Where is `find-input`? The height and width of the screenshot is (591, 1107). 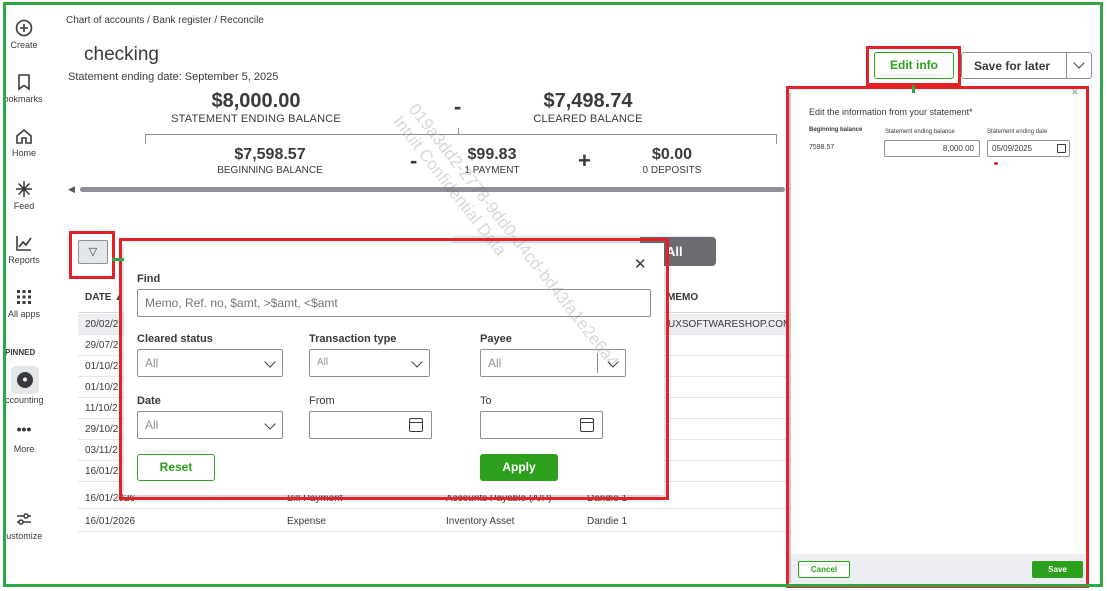
find-input is located at coordinates (394, 303).